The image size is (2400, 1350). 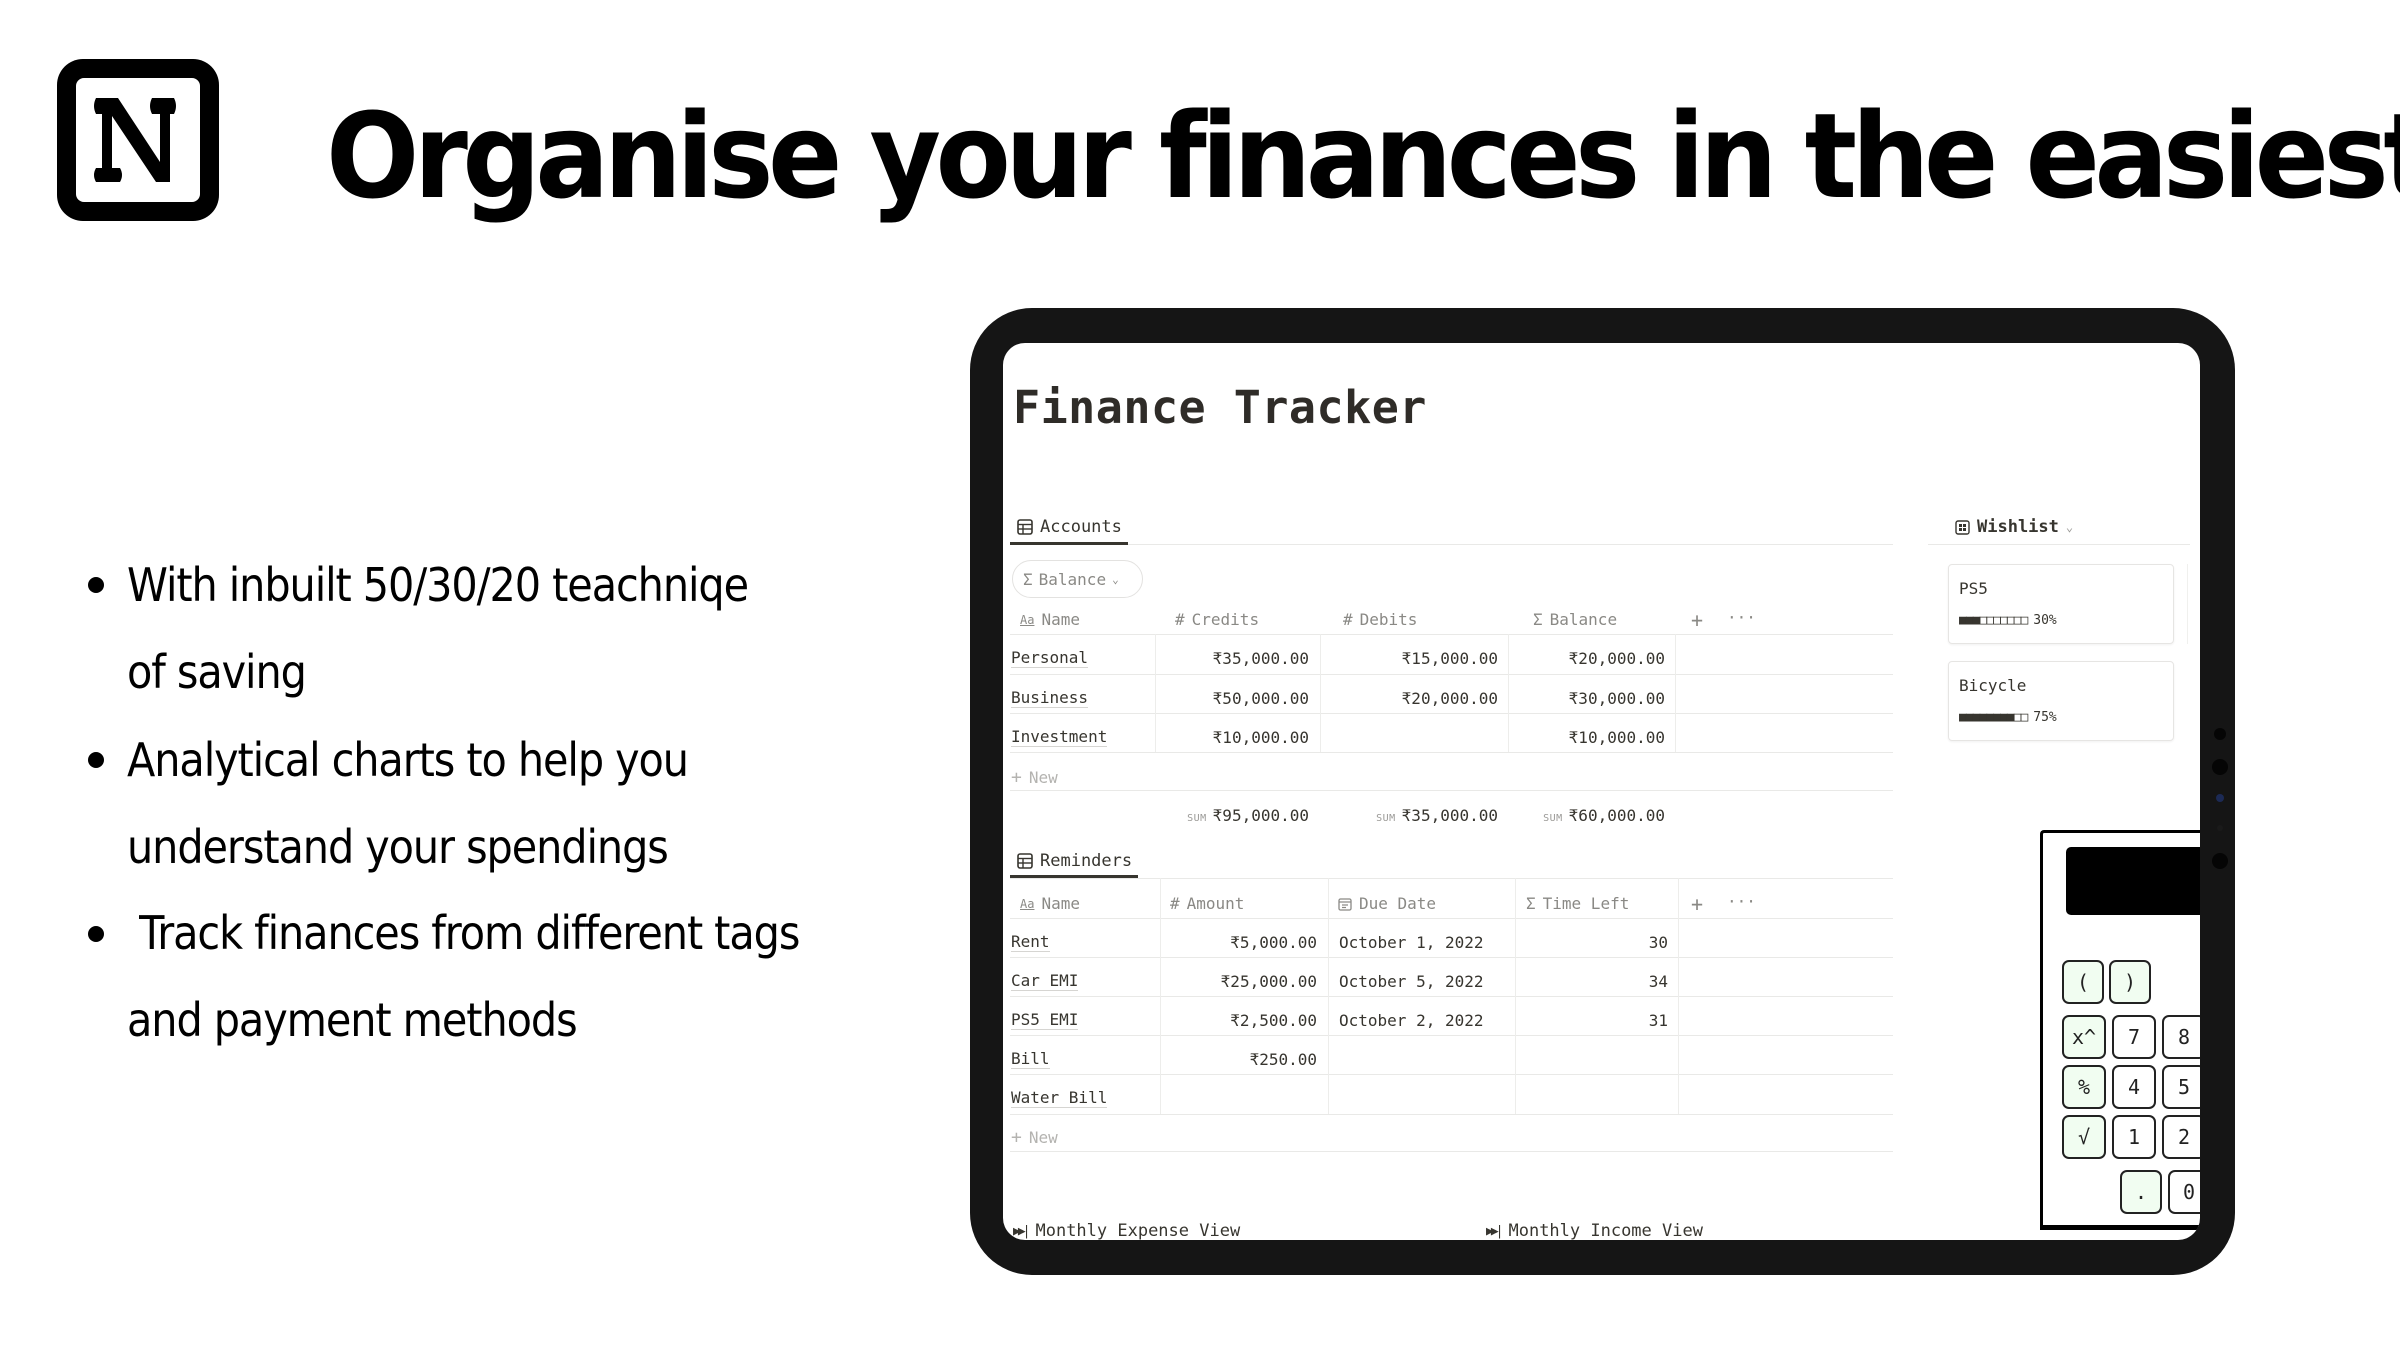 I want to click on bullet-icon, so click(x=96, y=585).